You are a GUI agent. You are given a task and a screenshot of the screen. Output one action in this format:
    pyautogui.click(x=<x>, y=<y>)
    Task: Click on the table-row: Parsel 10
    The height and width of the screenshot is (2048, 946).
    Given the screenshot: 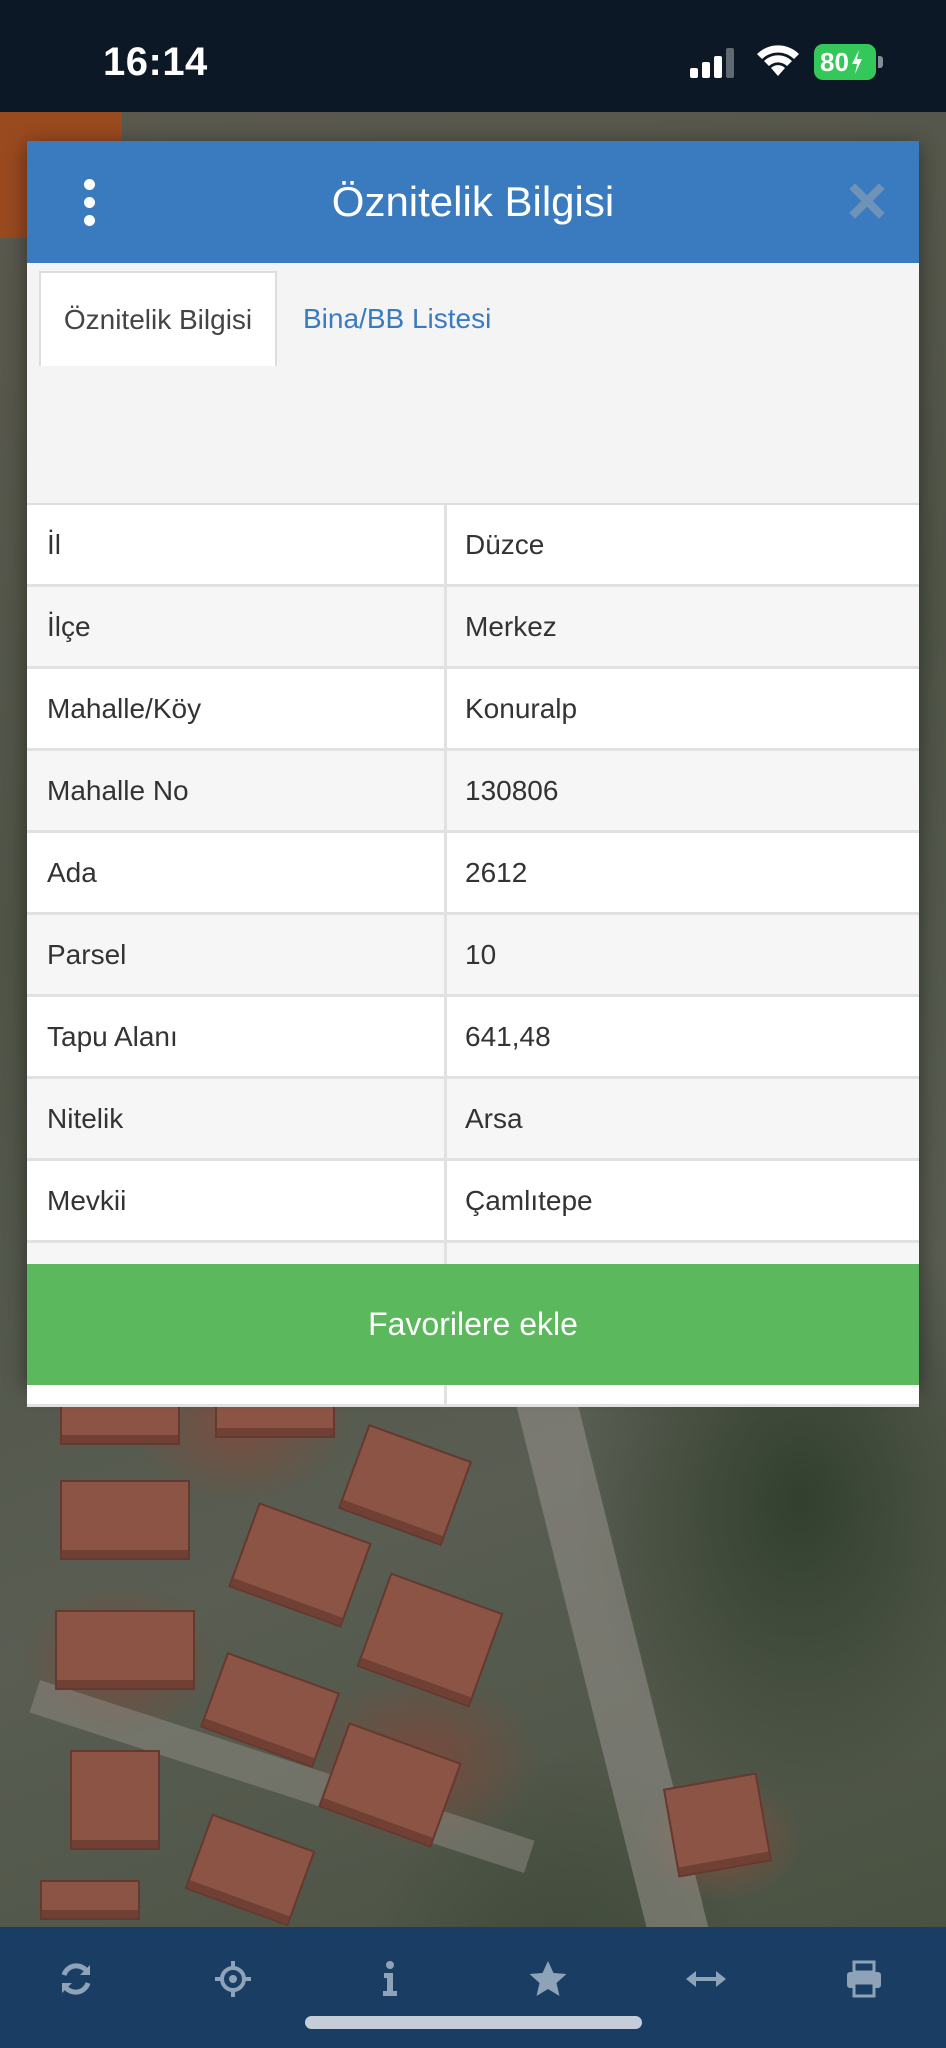 What is the action you would take?
    pyautogui.click(x=473, y=956)
    